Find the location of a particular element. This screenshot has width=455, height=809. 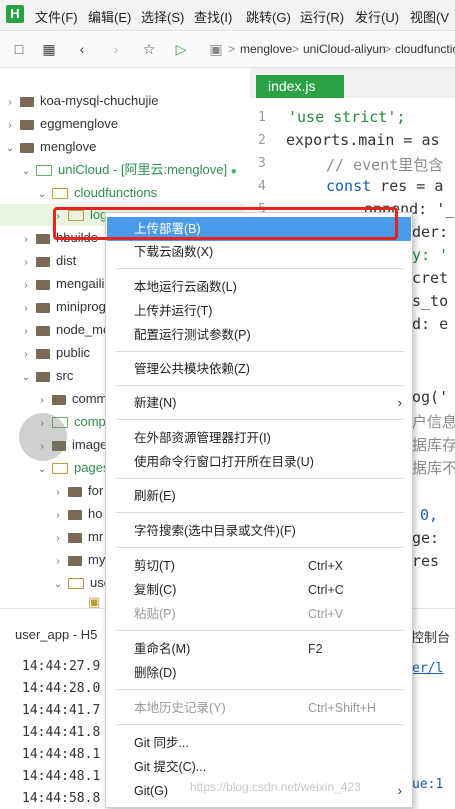

tree-item: › mr is located at coordinates (77, 537).